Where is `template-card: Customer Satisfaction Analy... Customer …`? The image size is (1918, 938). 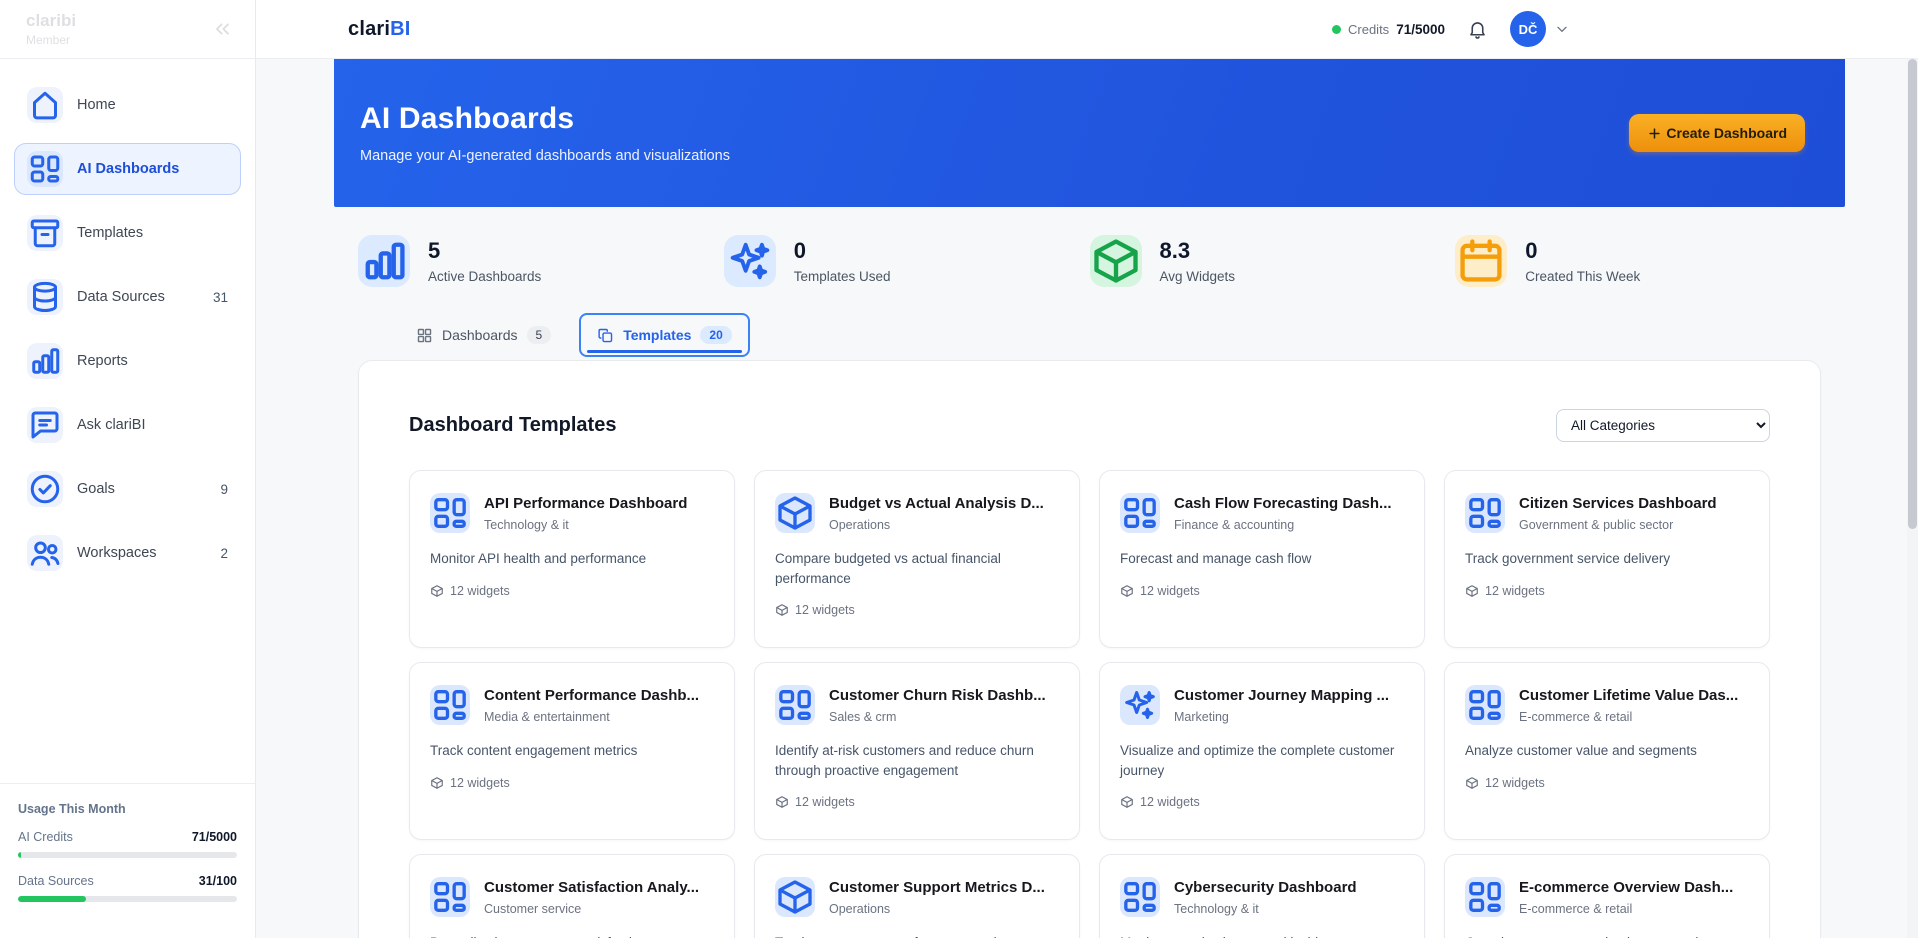 template-card: Customer Satisfaction Analy... Customer … is located at coordinates (572, 896).